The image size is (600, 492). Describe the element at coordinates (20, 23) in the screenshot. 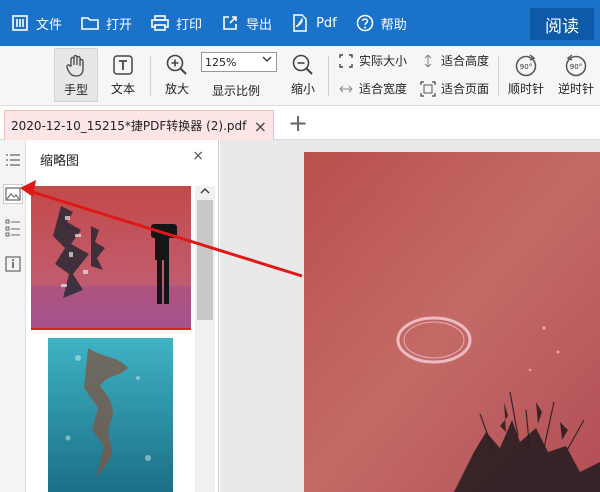

I see `file-icon` at that location.